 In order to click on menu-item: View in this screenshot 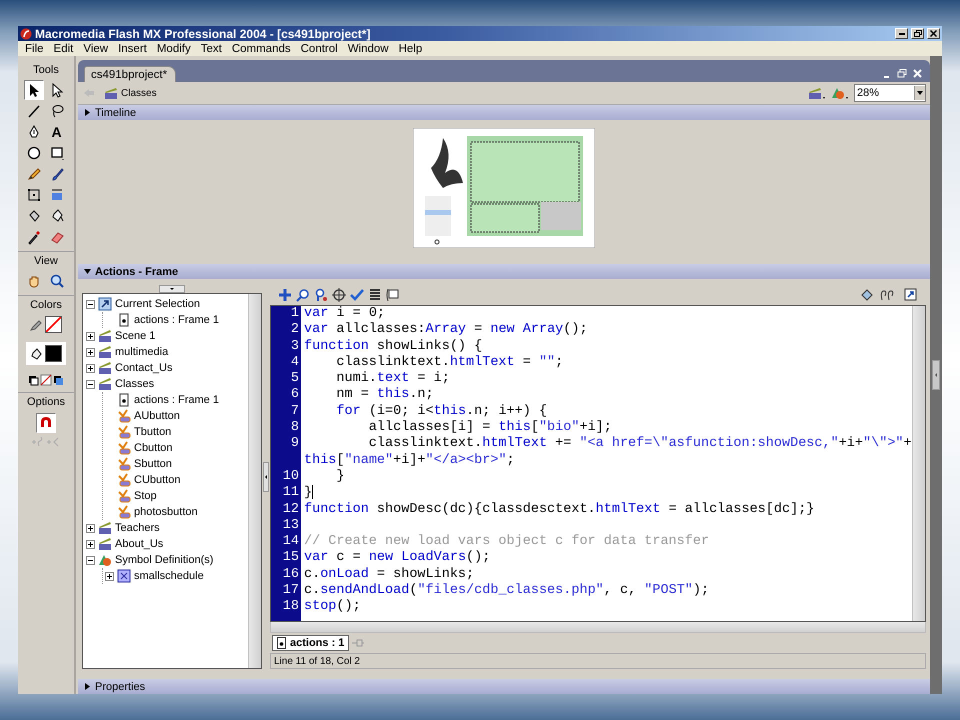, I will do `click(96, 48)`.